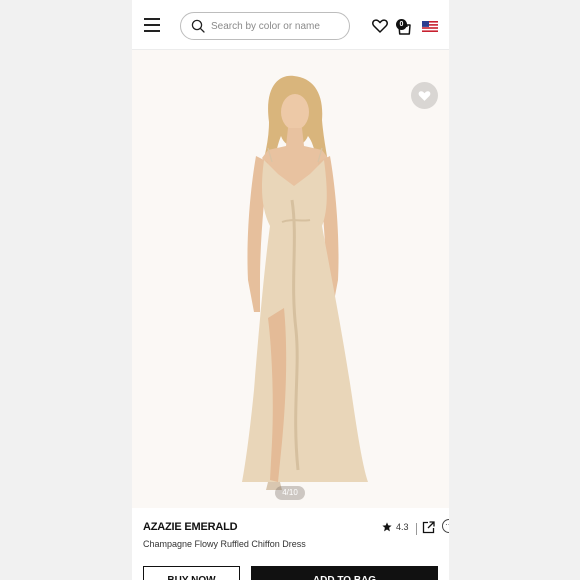 The image size is (580, 580). I want to click on rating-value: 4.3, so click(402, 527).